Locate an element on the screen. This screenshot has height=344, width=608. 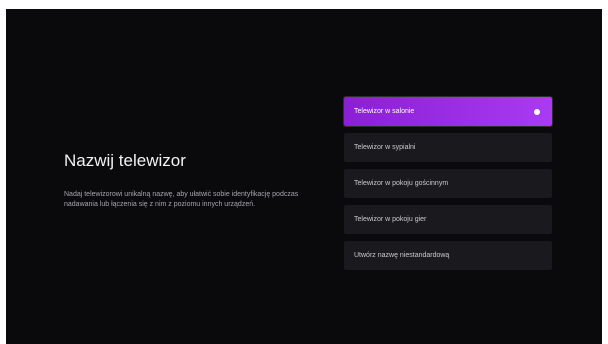
option-label: Telewizor w pokoju gier is located at coordinates (390, 219).